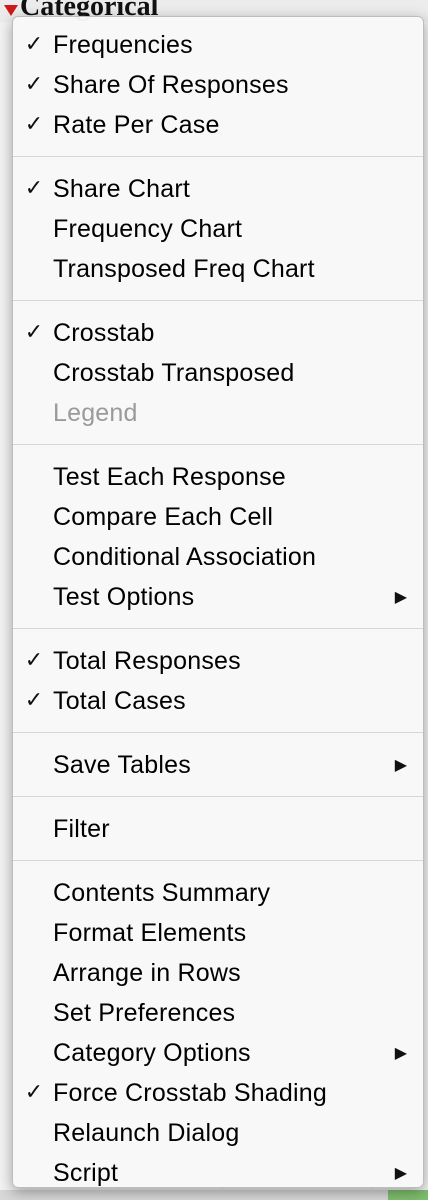 The image size is (428, 1200). I want to click on menu-item-force-crosstab-shading: ✓ Force Crosstab Shading, so click(218, 1093).